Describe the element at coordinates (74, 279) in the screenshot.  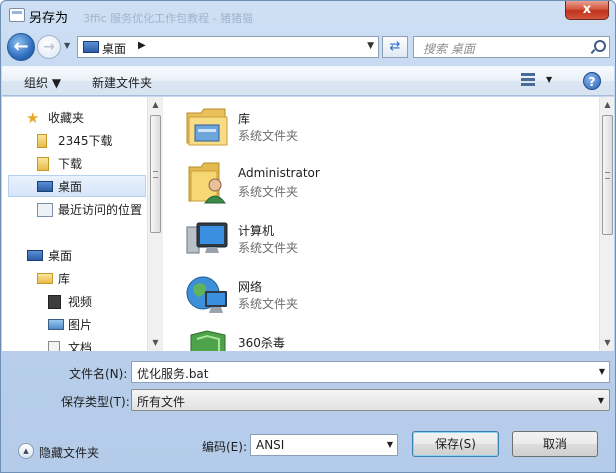
I see `nav-item-library: 库` at that location.